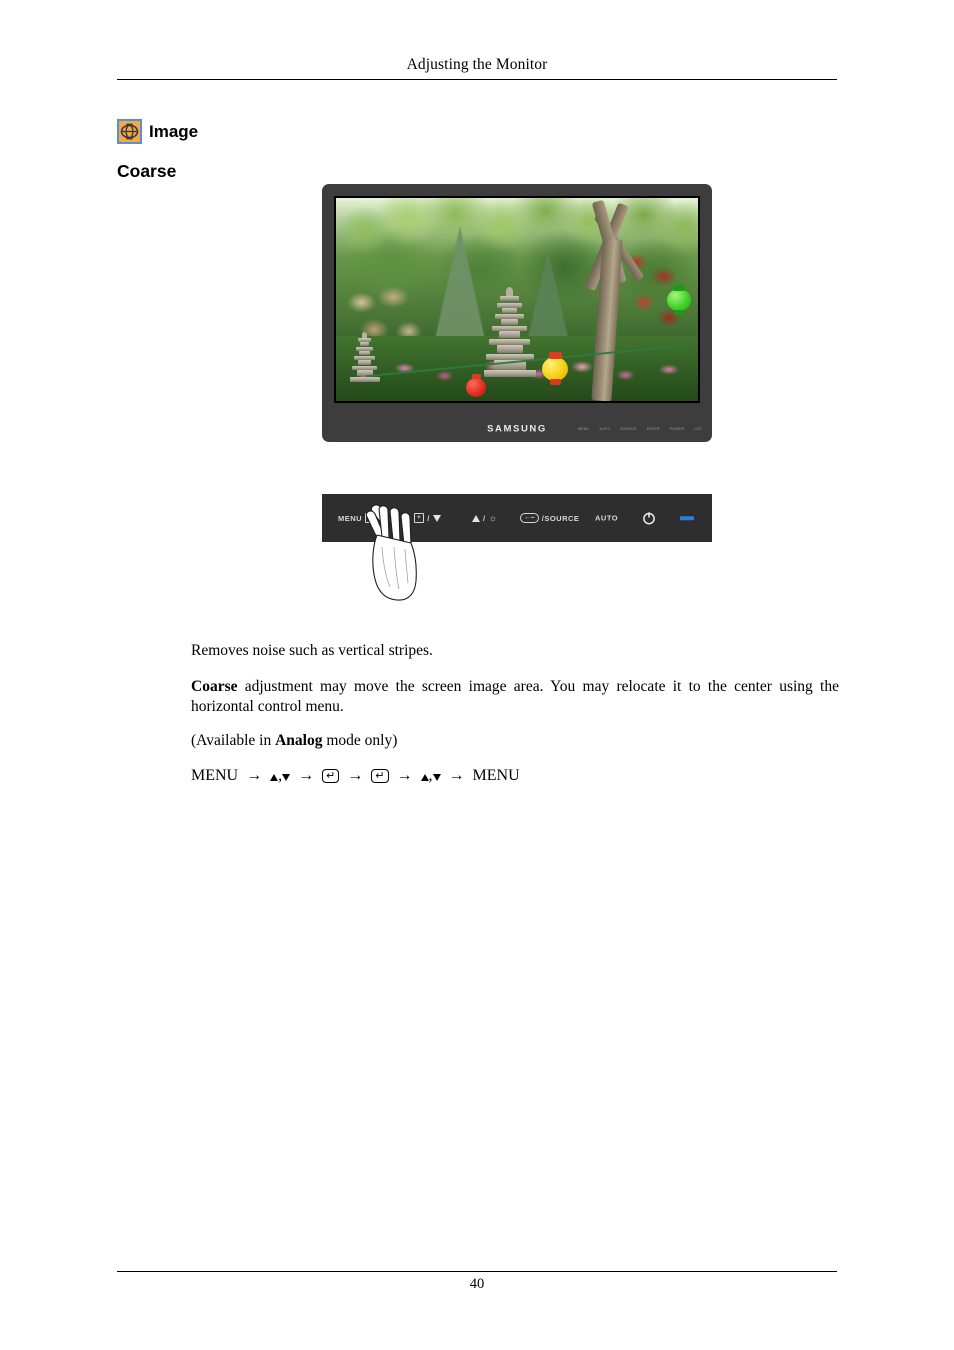 The image size is (954, 1350). I want to click on bezel-key-menu: MENU, so click(583, 429).